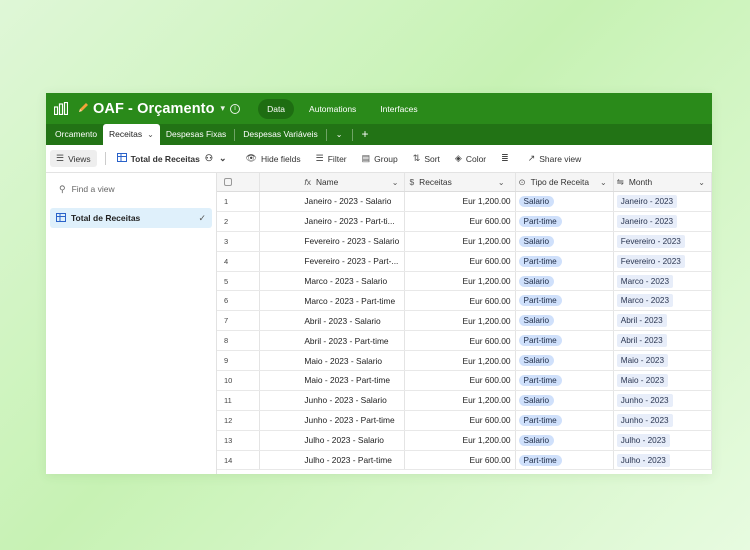 Image resolution: width=750 pixels, height=550 pixels. I want to click on name-cell: Junho - 2023 - Part-time, so click(333, 420).